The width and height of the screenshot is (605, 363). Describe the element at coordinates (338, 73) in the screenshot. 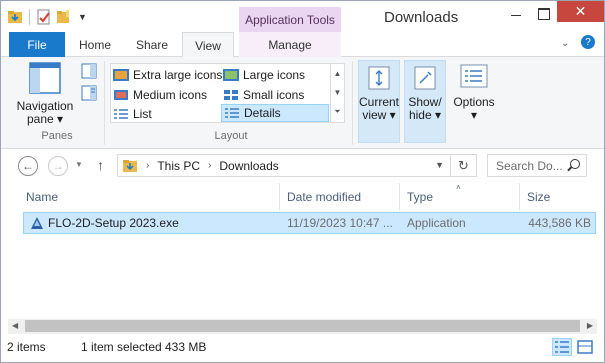

I see `chevron-up-icon: ▲` at that location.